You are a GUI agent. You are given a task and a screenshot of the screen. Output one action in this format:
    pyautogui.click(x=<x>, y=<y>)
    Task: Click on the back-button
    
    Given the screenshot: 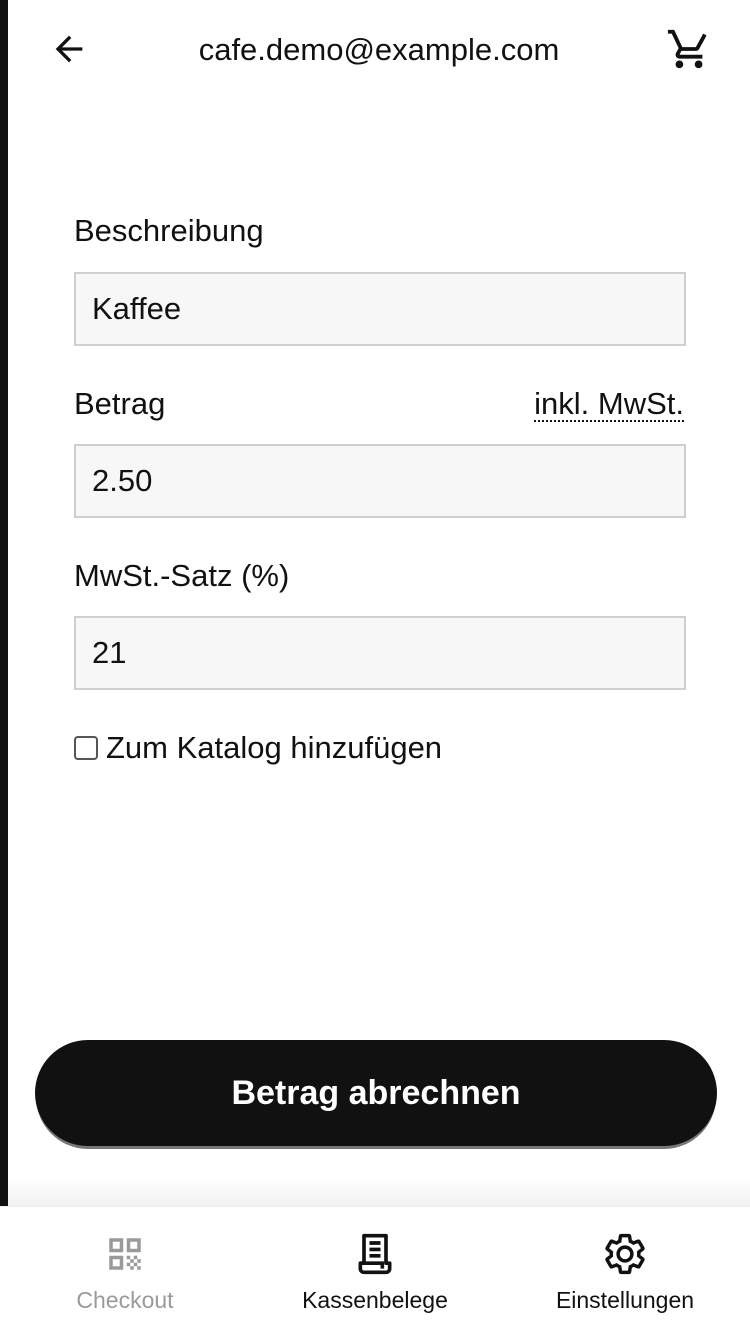 What is the action you would take?
    pyautogui.click(x=69, y=51)
    